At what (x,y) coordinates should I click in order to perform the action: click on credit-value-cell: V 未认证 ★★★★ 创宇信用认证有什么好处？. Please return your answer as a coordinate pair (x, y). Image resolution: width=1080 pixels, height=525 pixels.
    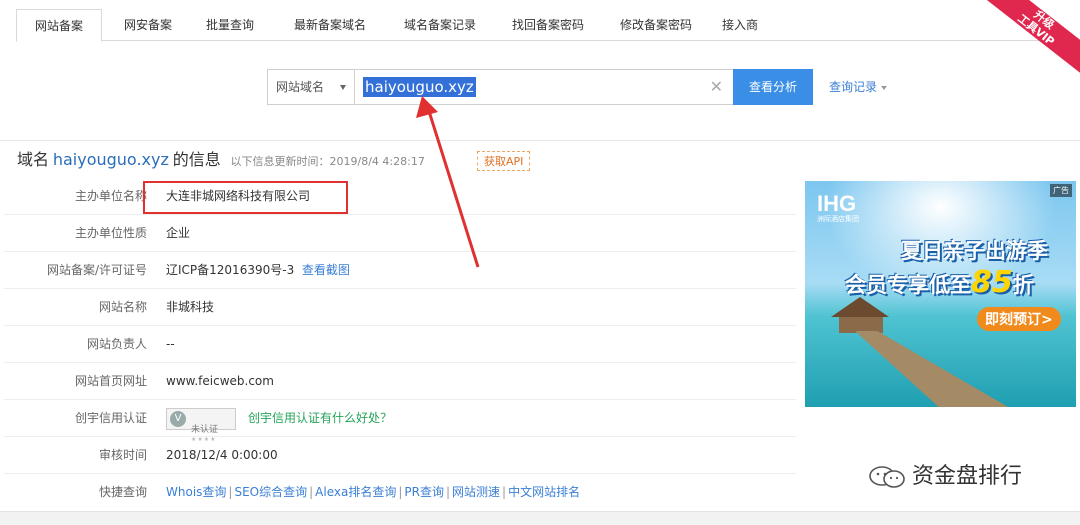
    Looking at the image, I should click on (279, 421).